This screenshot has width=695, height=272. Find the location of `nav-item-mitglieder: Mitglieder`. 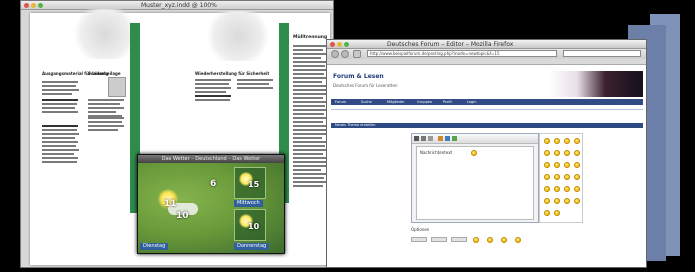

nav-item-mitglieder: Mitglieder is located at coordinates (396, 102).